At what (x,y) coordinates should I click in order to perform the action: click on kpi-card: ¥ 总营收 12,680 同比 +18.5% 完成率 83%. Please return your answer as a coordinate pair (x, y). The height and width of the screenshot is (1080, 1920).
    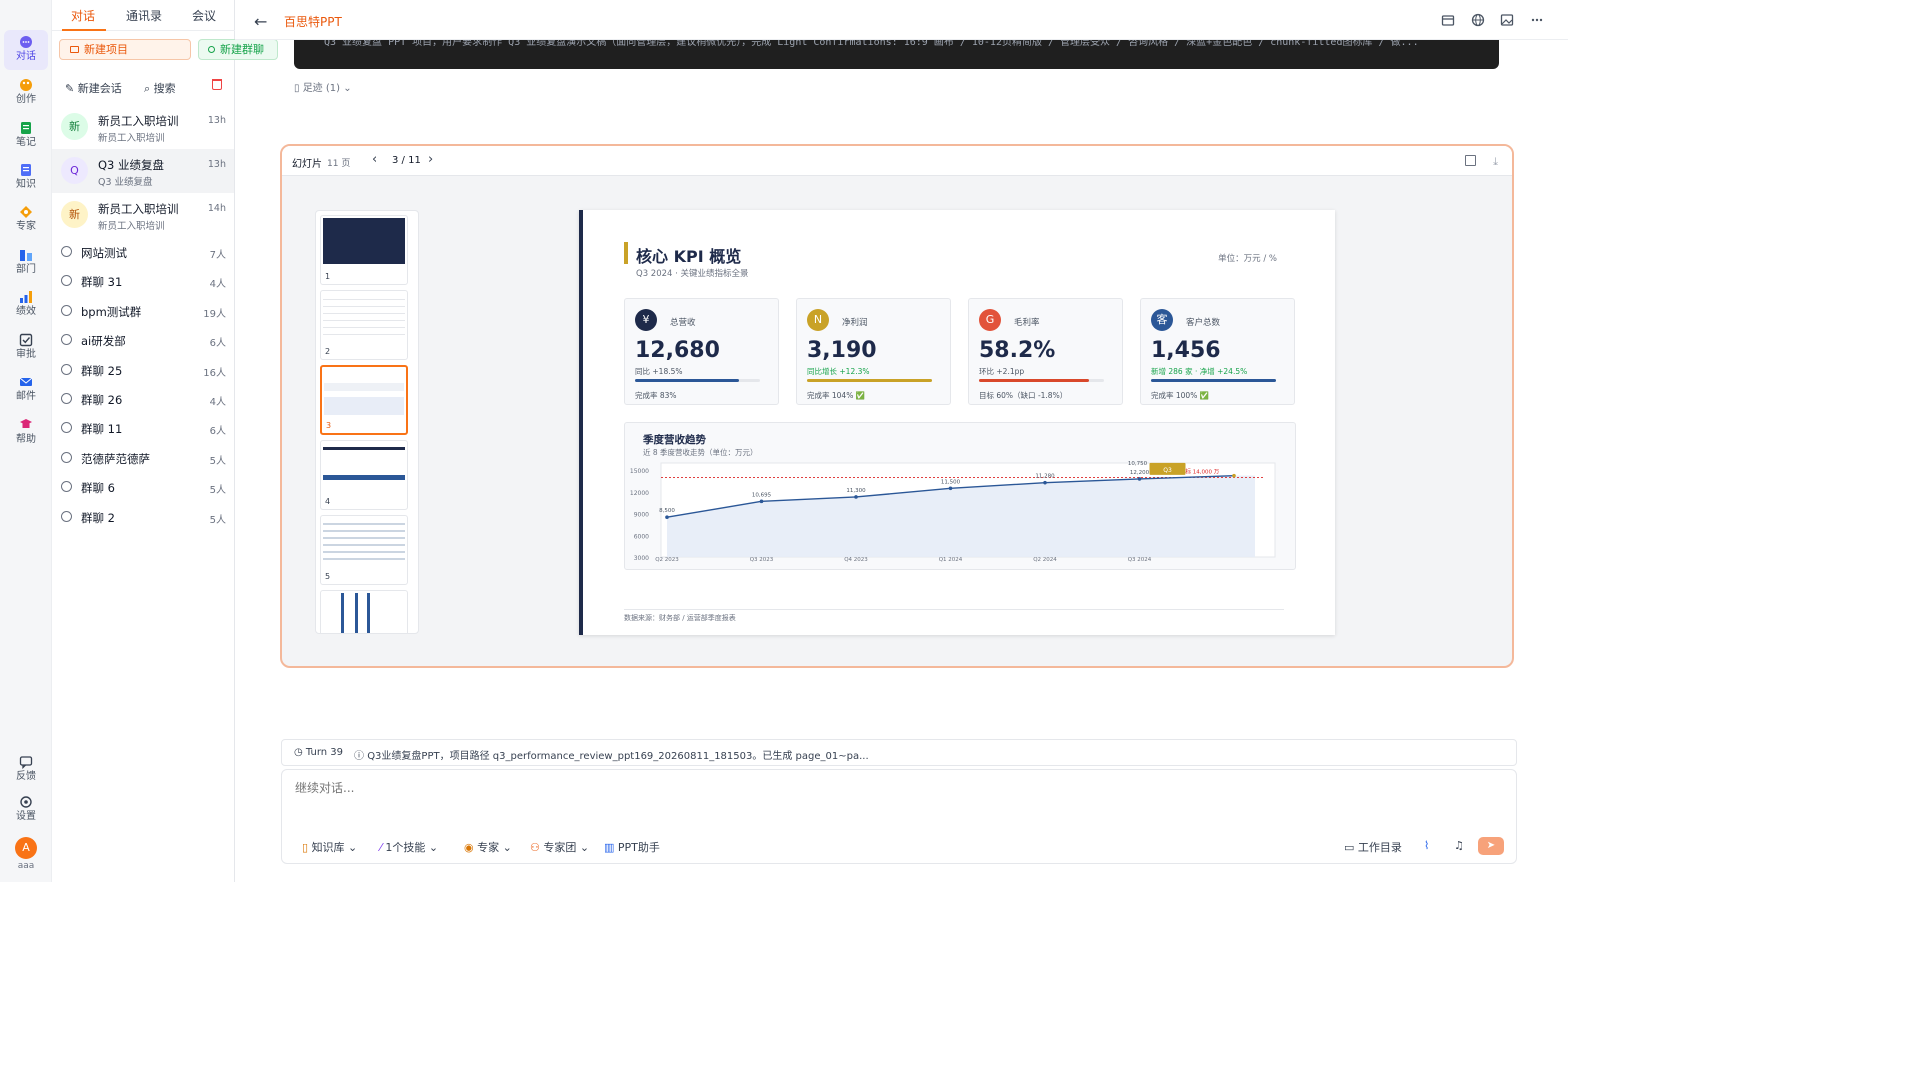
    Looking at the image, I should click on (701, 351).